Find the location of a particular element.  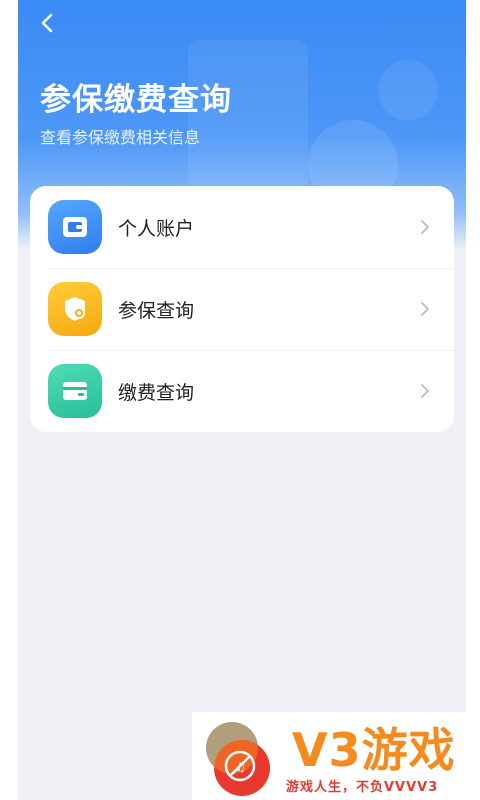

back-button is located at coordinates (47, 23).